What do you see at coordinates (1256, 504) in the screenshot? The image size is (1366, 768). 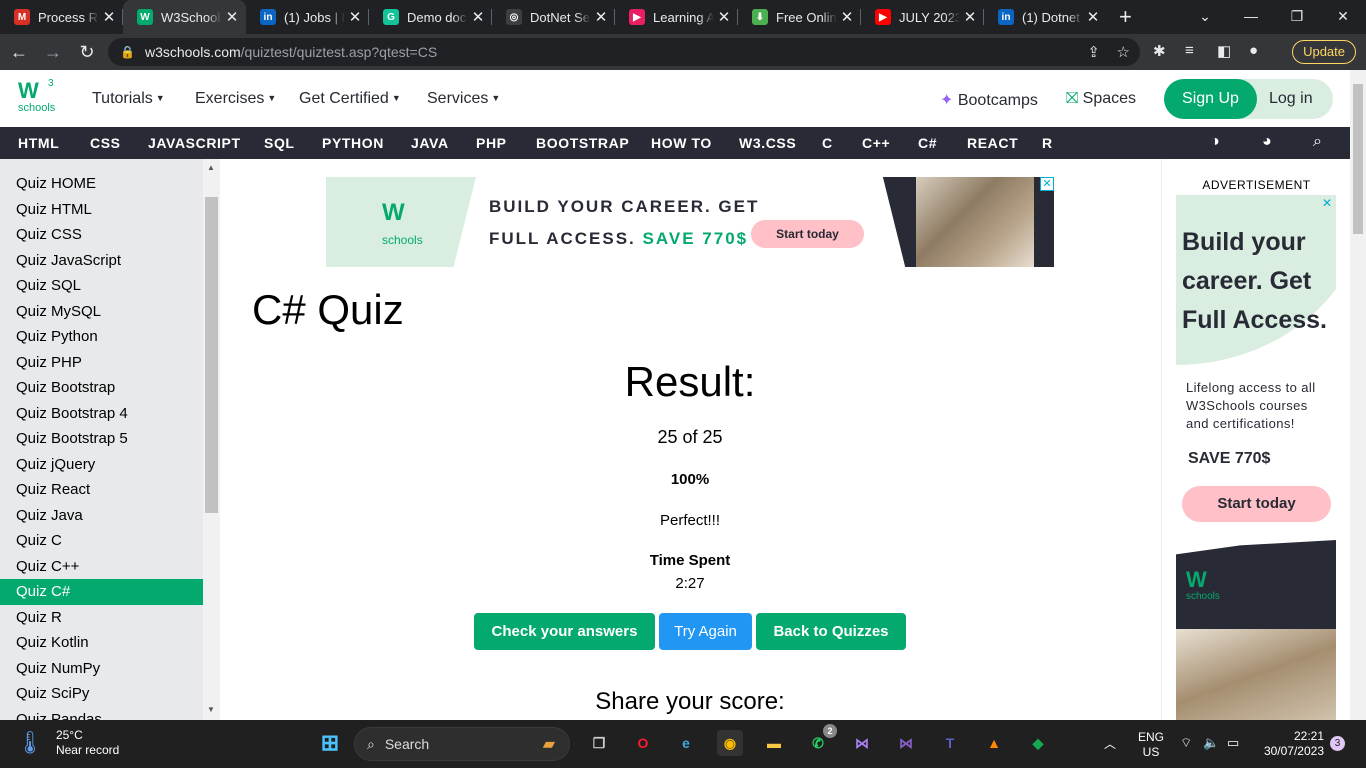 I see `right-ad-start-button: Start today` at bounding box center [1256, 504].